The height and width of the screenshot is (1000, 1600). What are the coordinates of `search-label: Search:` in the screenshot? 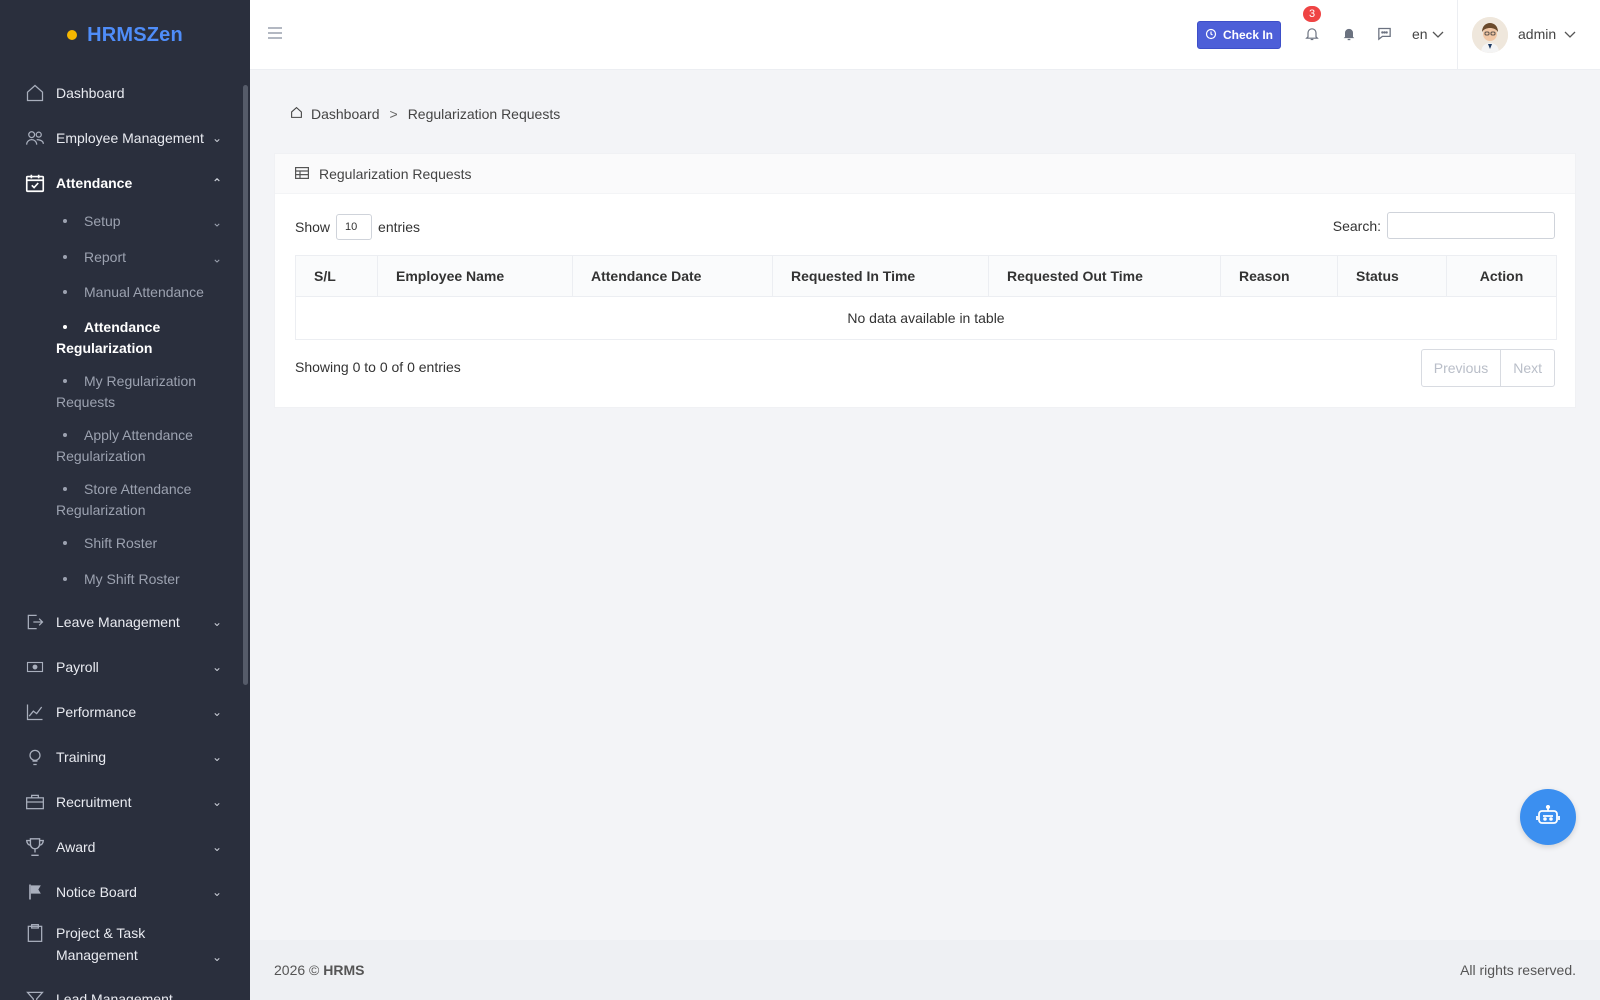 It's located at (1356, 225).